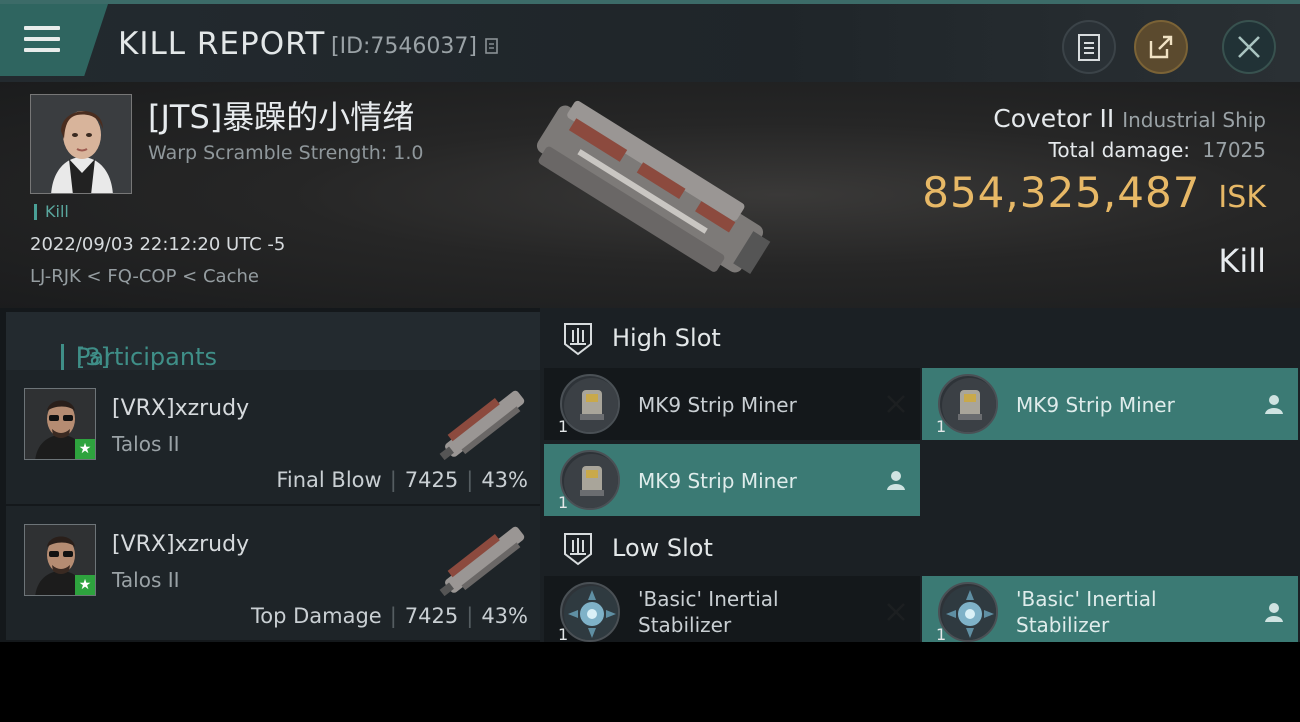 The height and width of the screenshot is (722, 1300). What do you see at coordinates (144, 276) in the screenshot?
I see `kill-location: LJ-RJK < FQ-COP < Cache` at bounding box center [144, 276].